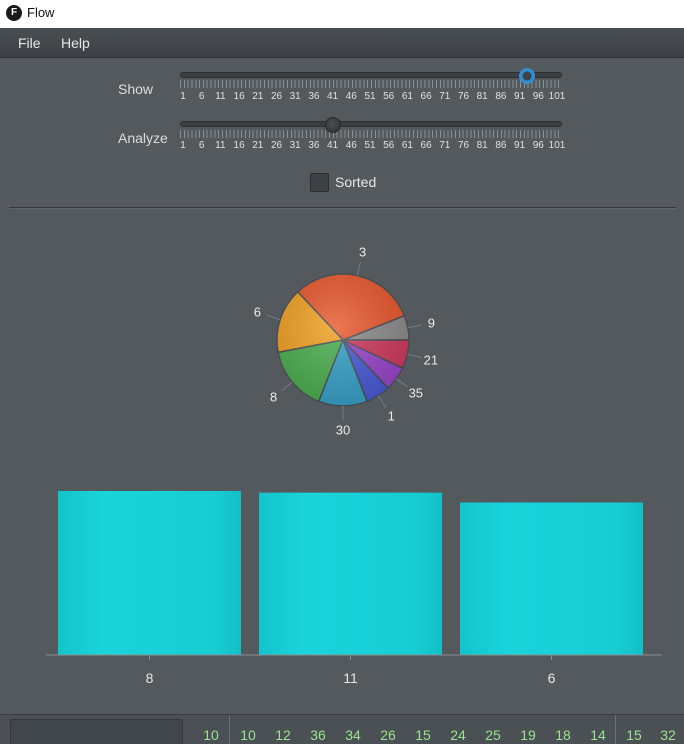 Image resolution: width=684 pixels, height=744 pixels. I want to click on sorted-checkbox, so click(319, 182).